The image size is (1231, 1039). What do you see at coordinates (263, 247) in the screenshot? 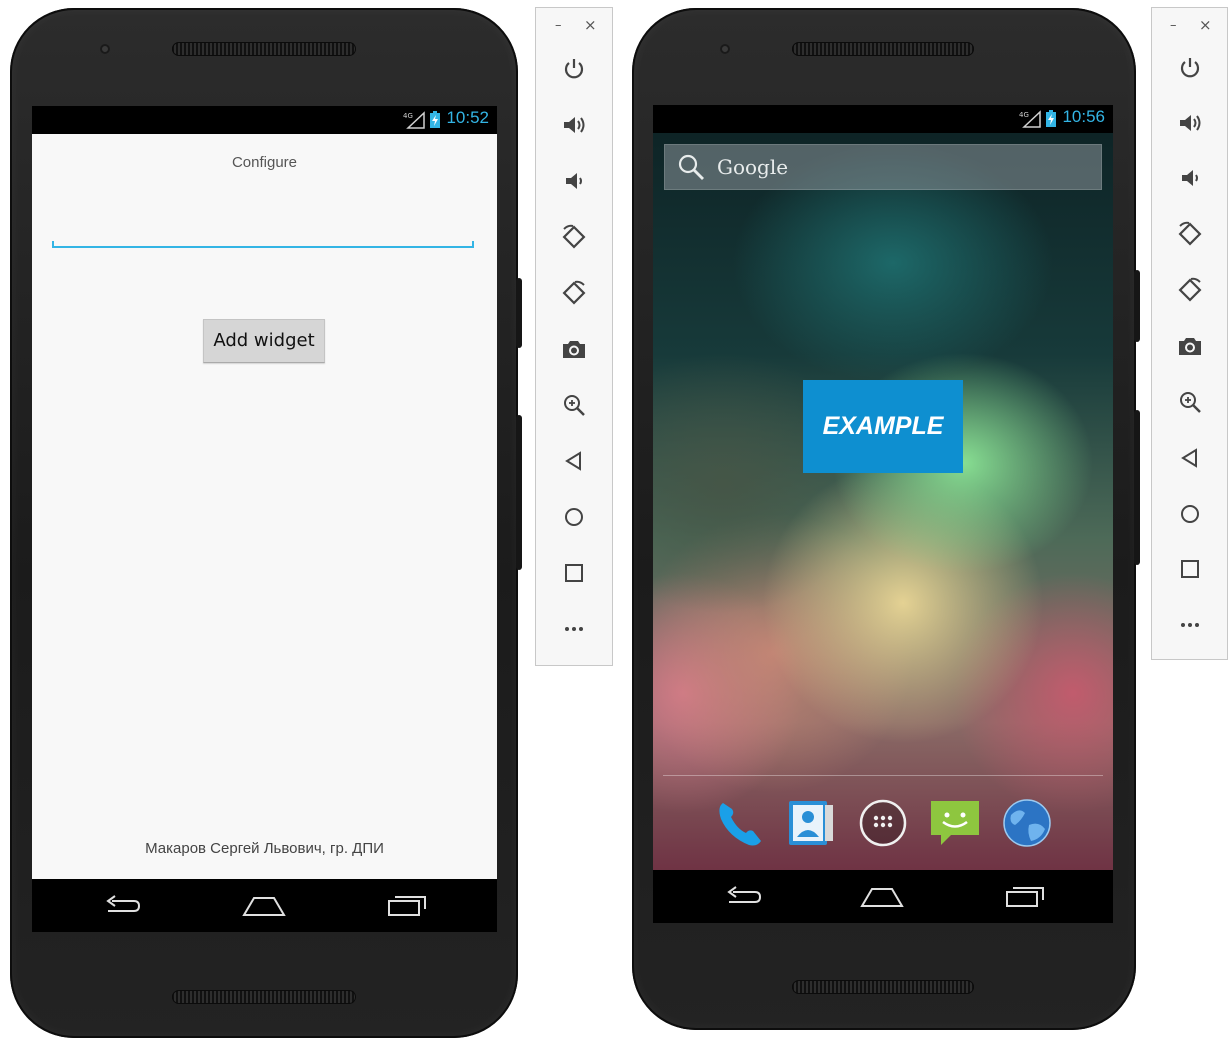
I see `input-underline` at bounding box center [263, 247].